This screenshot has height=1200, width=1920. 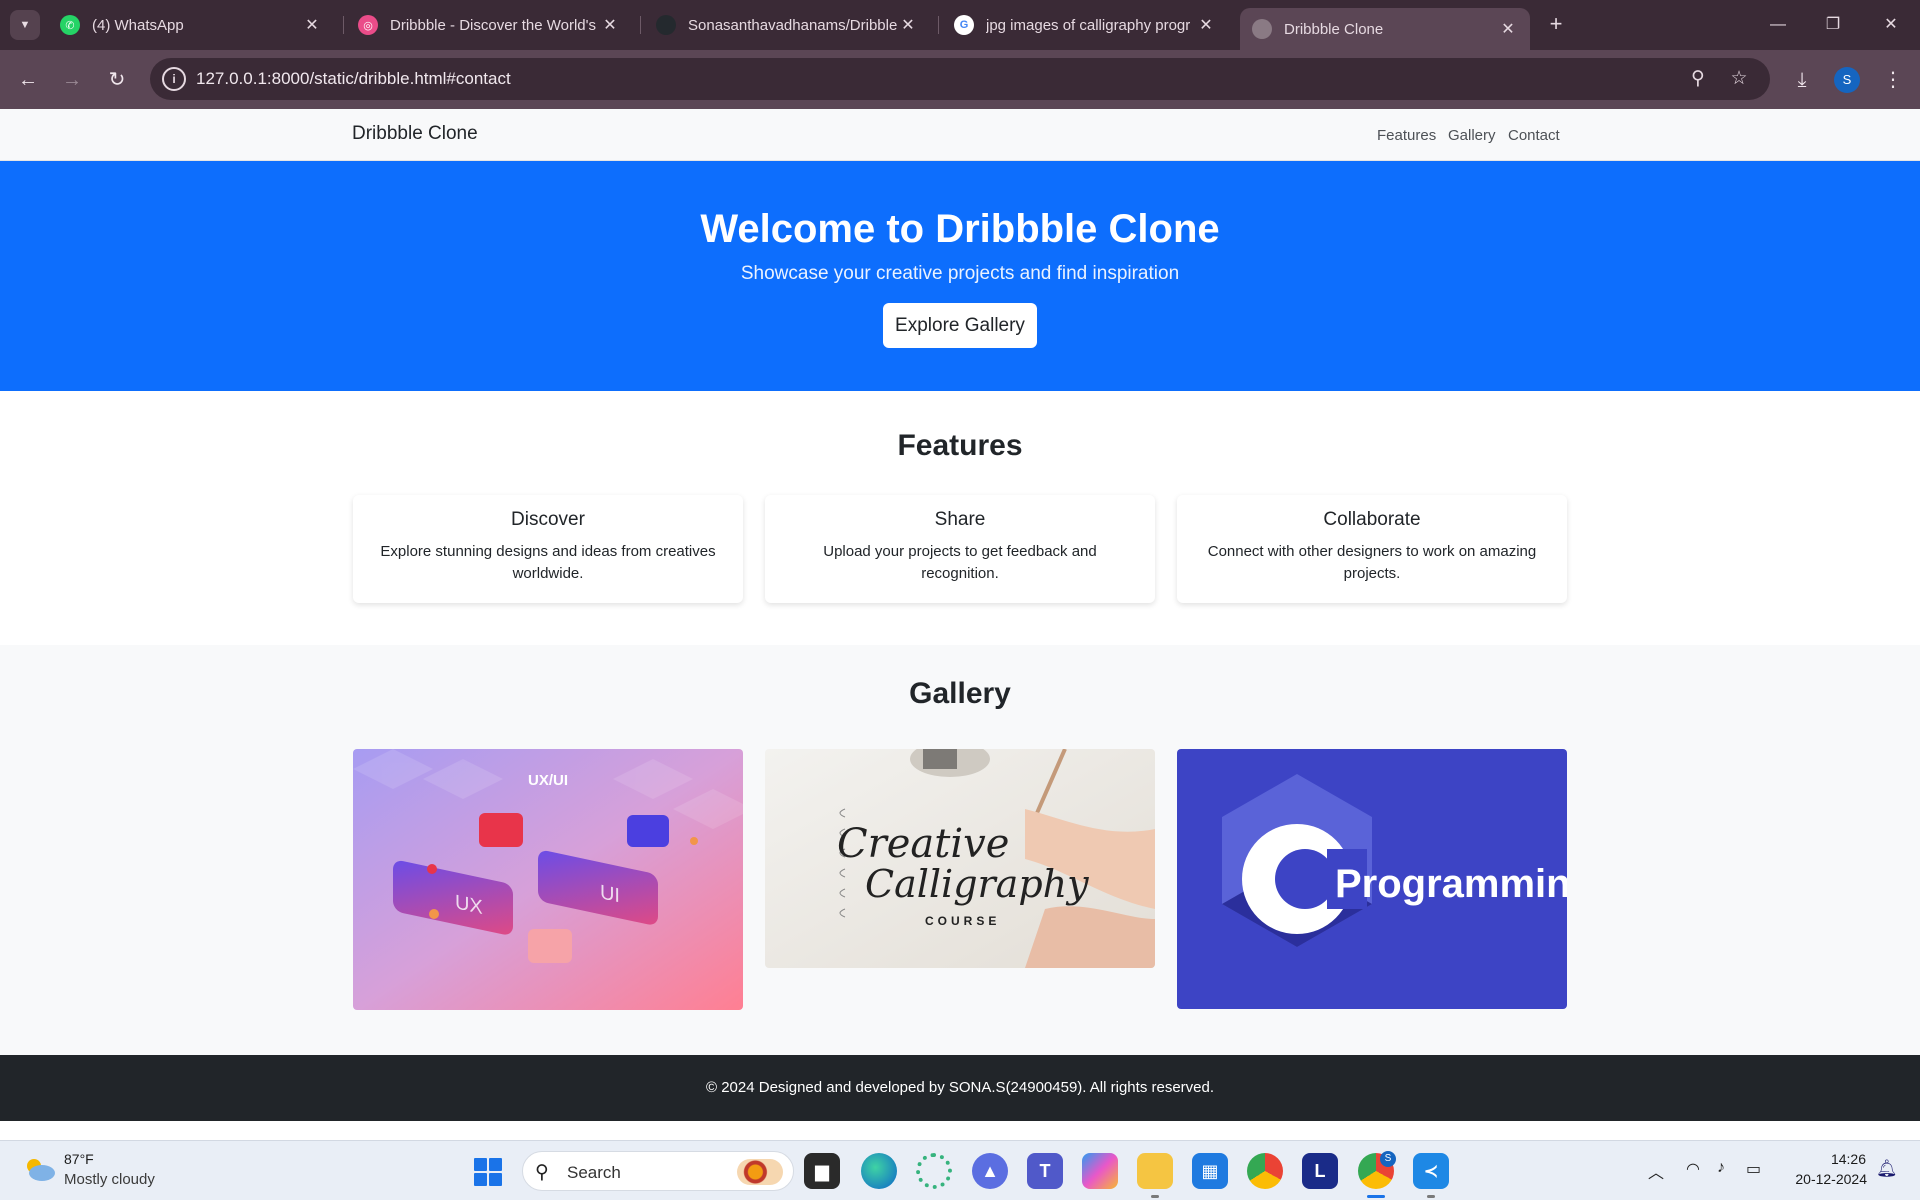 I want to click on back-arrow-icon: ←, so click(x=28, y=80).